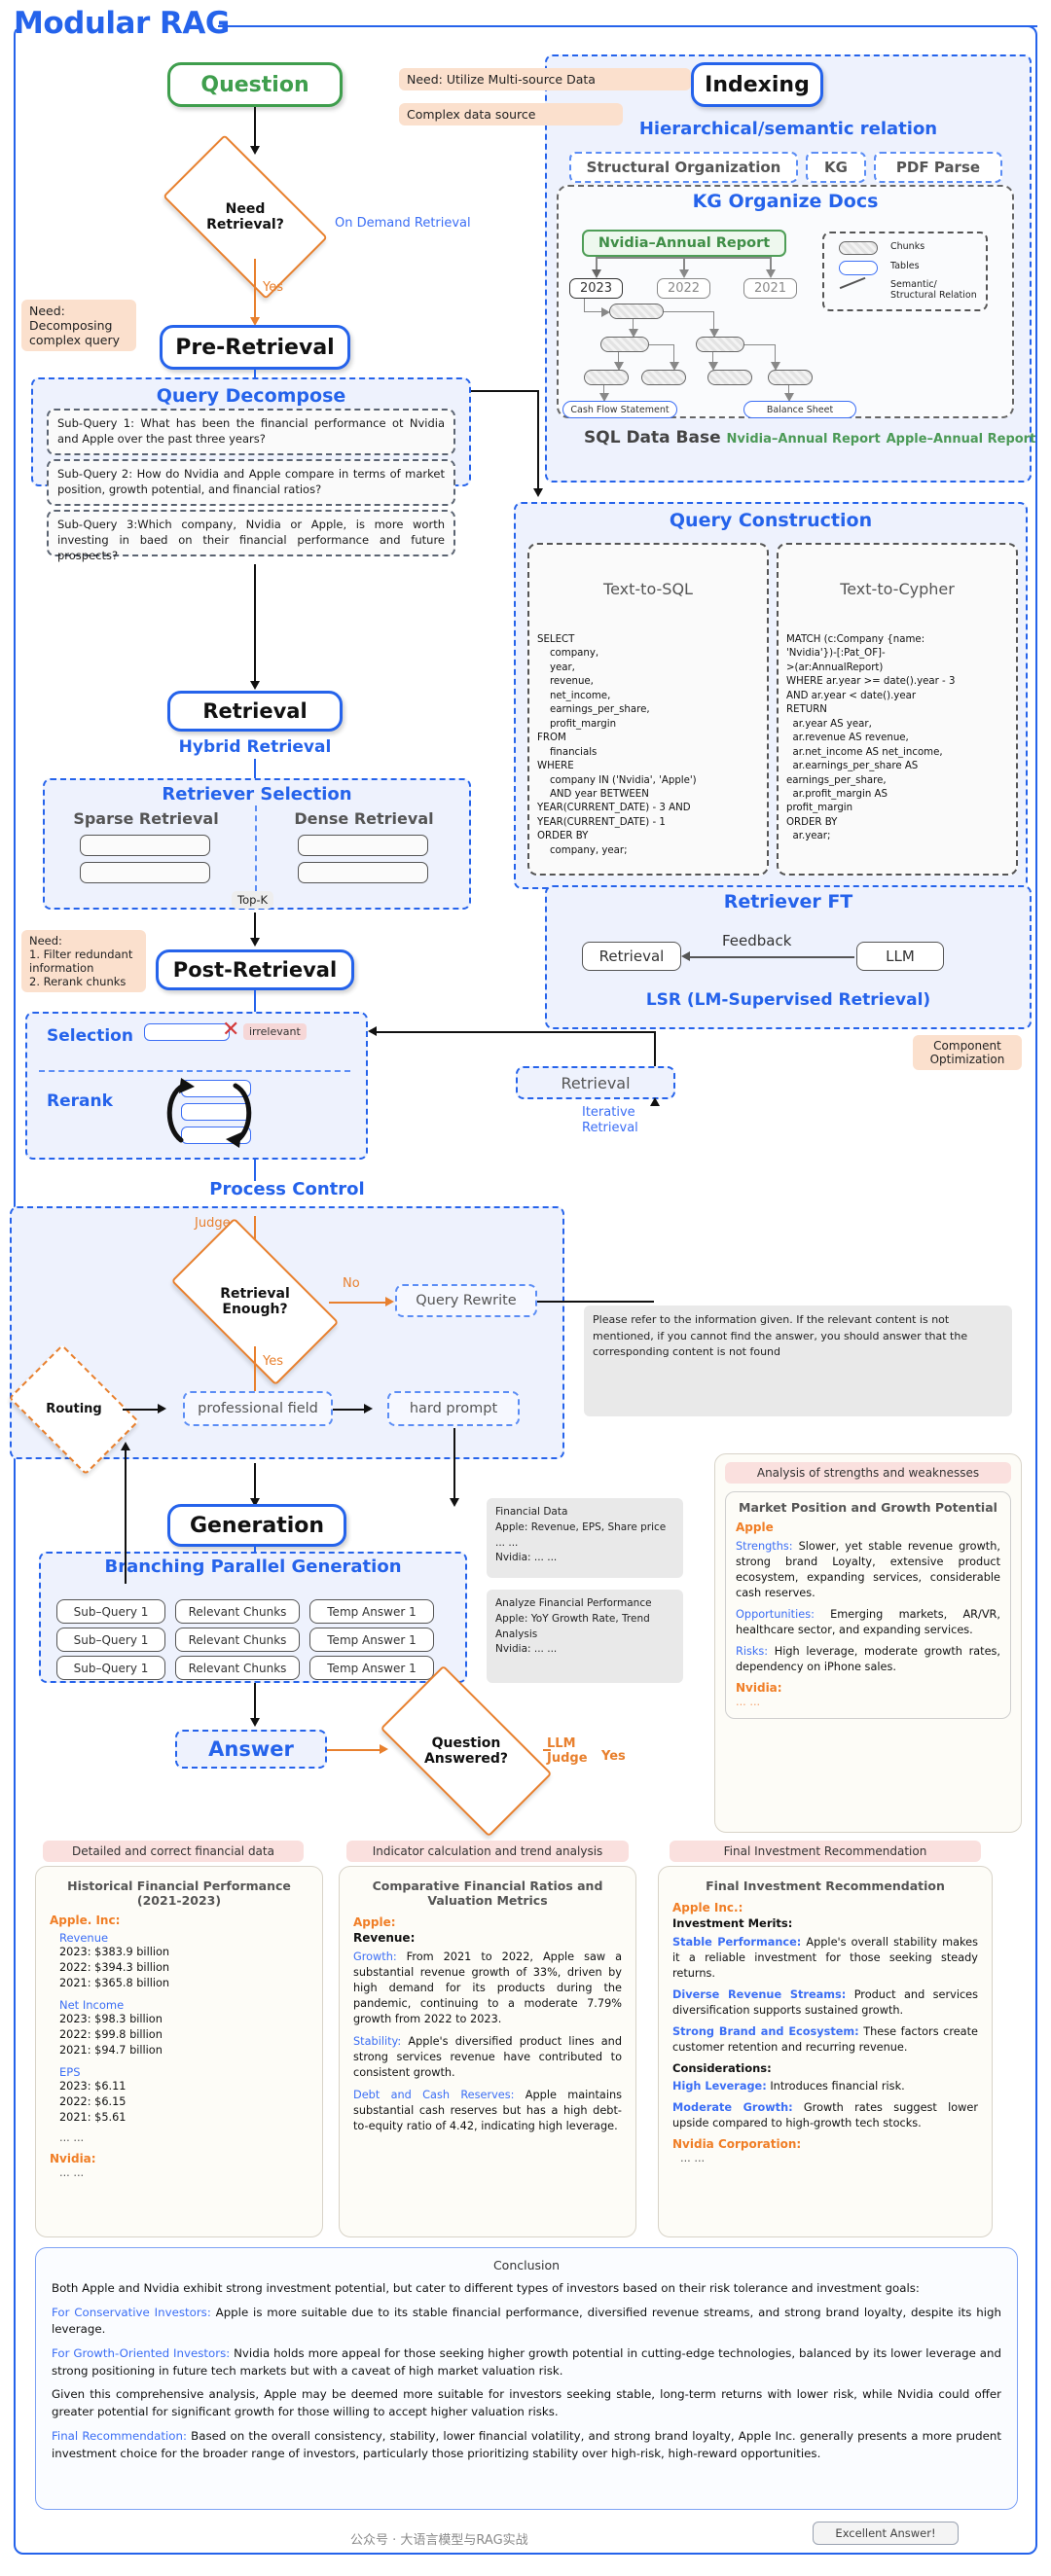 The width and height of the screenshot is (1051, 2576). What do you see at coordinates (765, 2032) in the screenshot?
I see `col3-item-label: Strong Brand and Ecosystem:` at bounding box center [765, 2032].